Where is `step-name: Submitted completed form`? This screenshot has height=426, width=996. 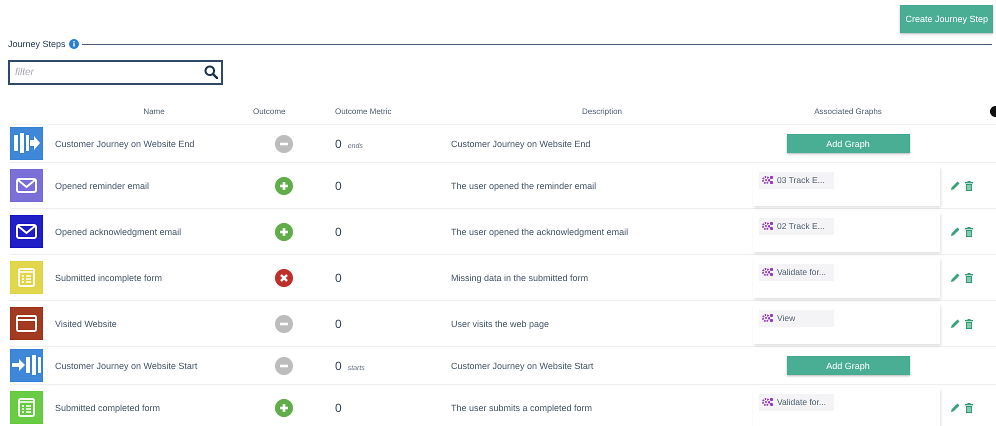
step-name: Submitted completed form is located at coordinates (107, 407).